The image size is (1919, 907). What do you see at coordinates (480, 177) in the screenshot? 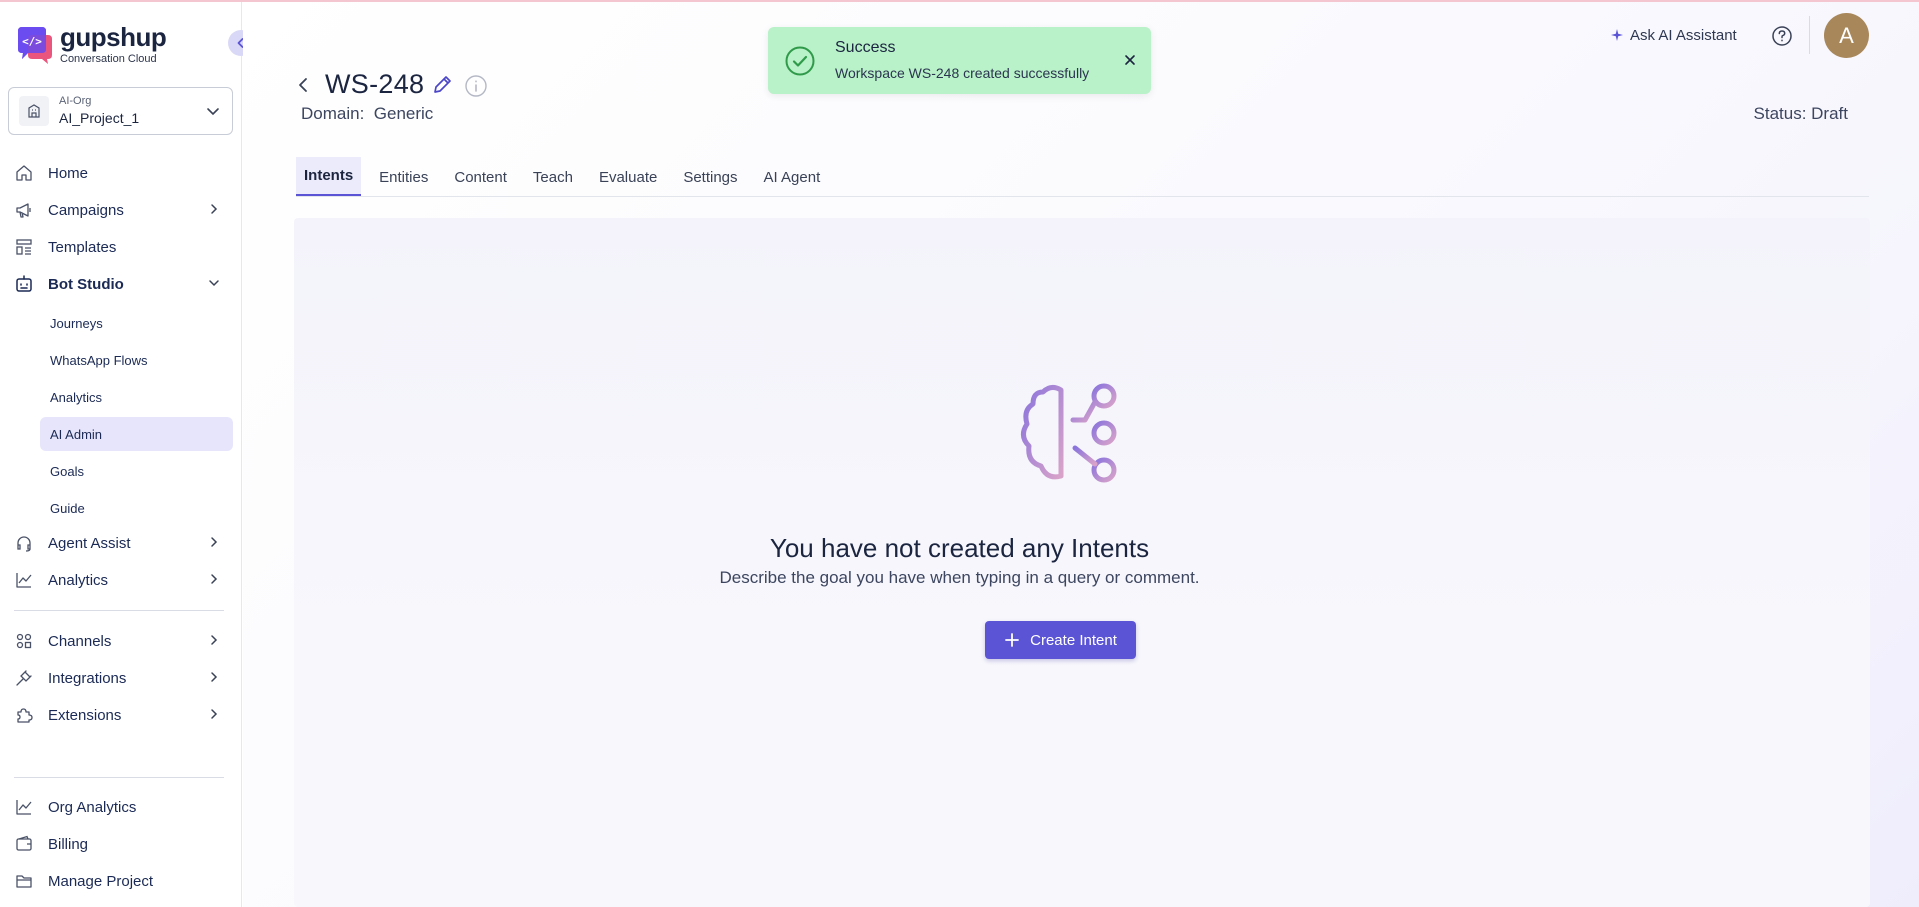
I see `tab-content: Content` at bounding box center [480, 177].